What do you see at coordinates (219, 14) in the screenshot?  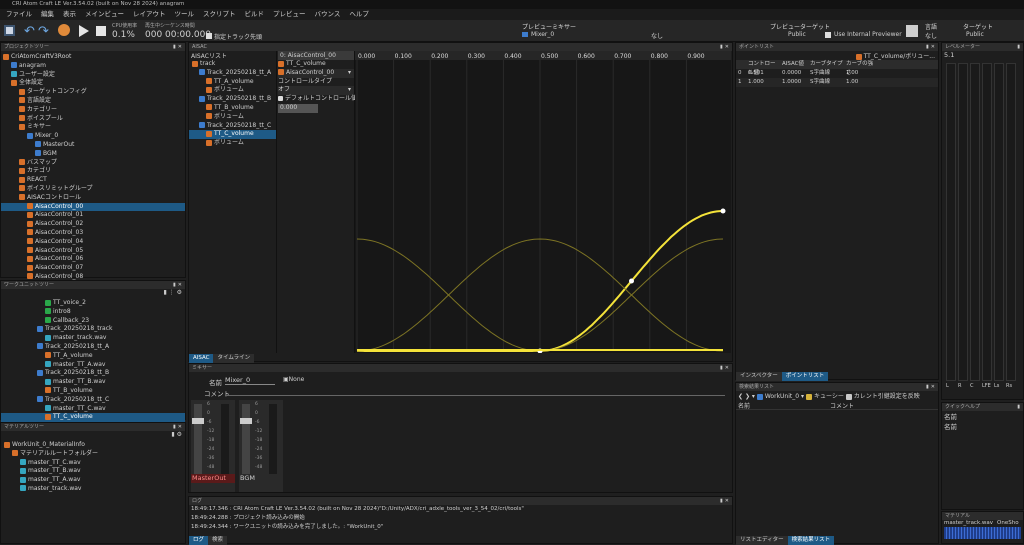 I see `menu-item: スクリプト` at bounding box center [219, 14].